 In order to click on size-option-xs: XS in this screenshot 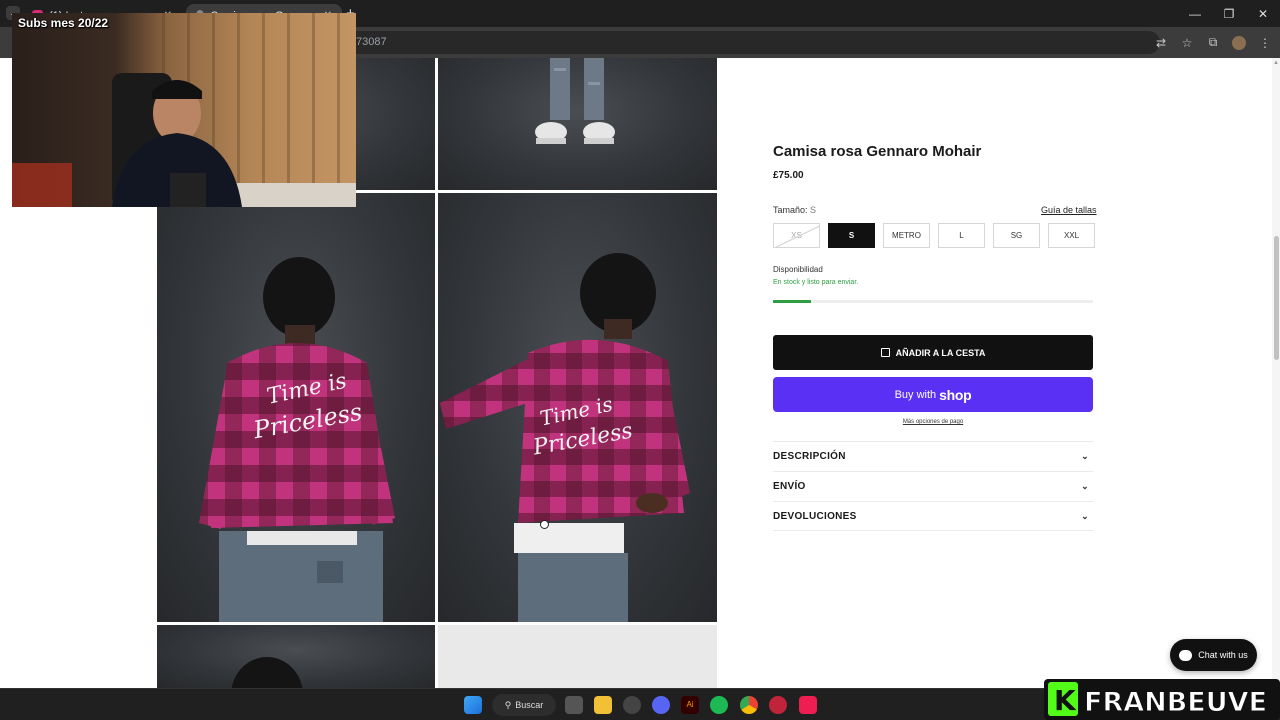, I will do `click(796, 235)`.